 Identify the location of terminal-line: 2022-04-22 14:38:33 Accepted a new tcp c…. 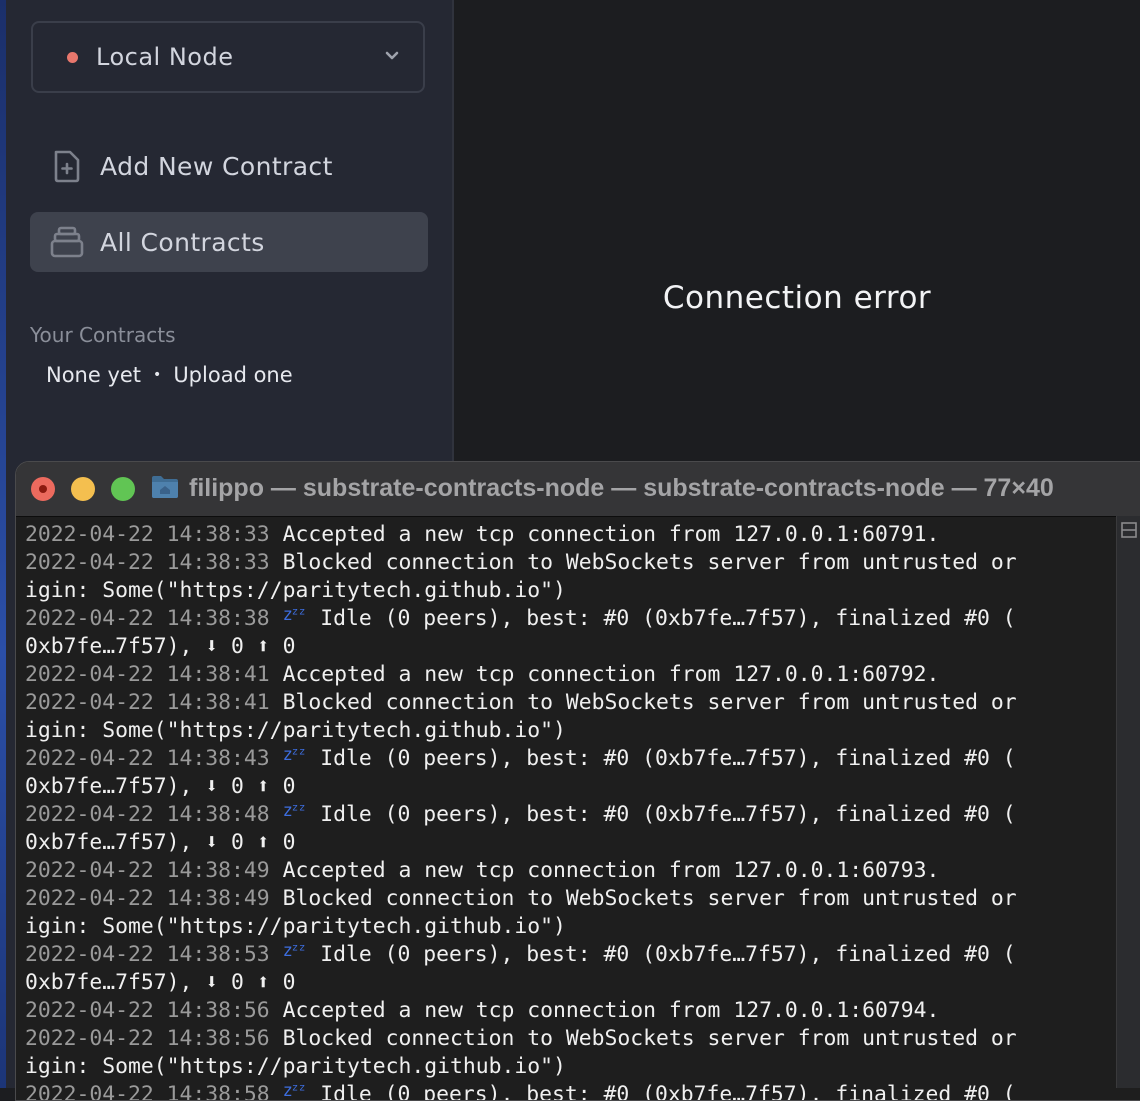
(582, 535).